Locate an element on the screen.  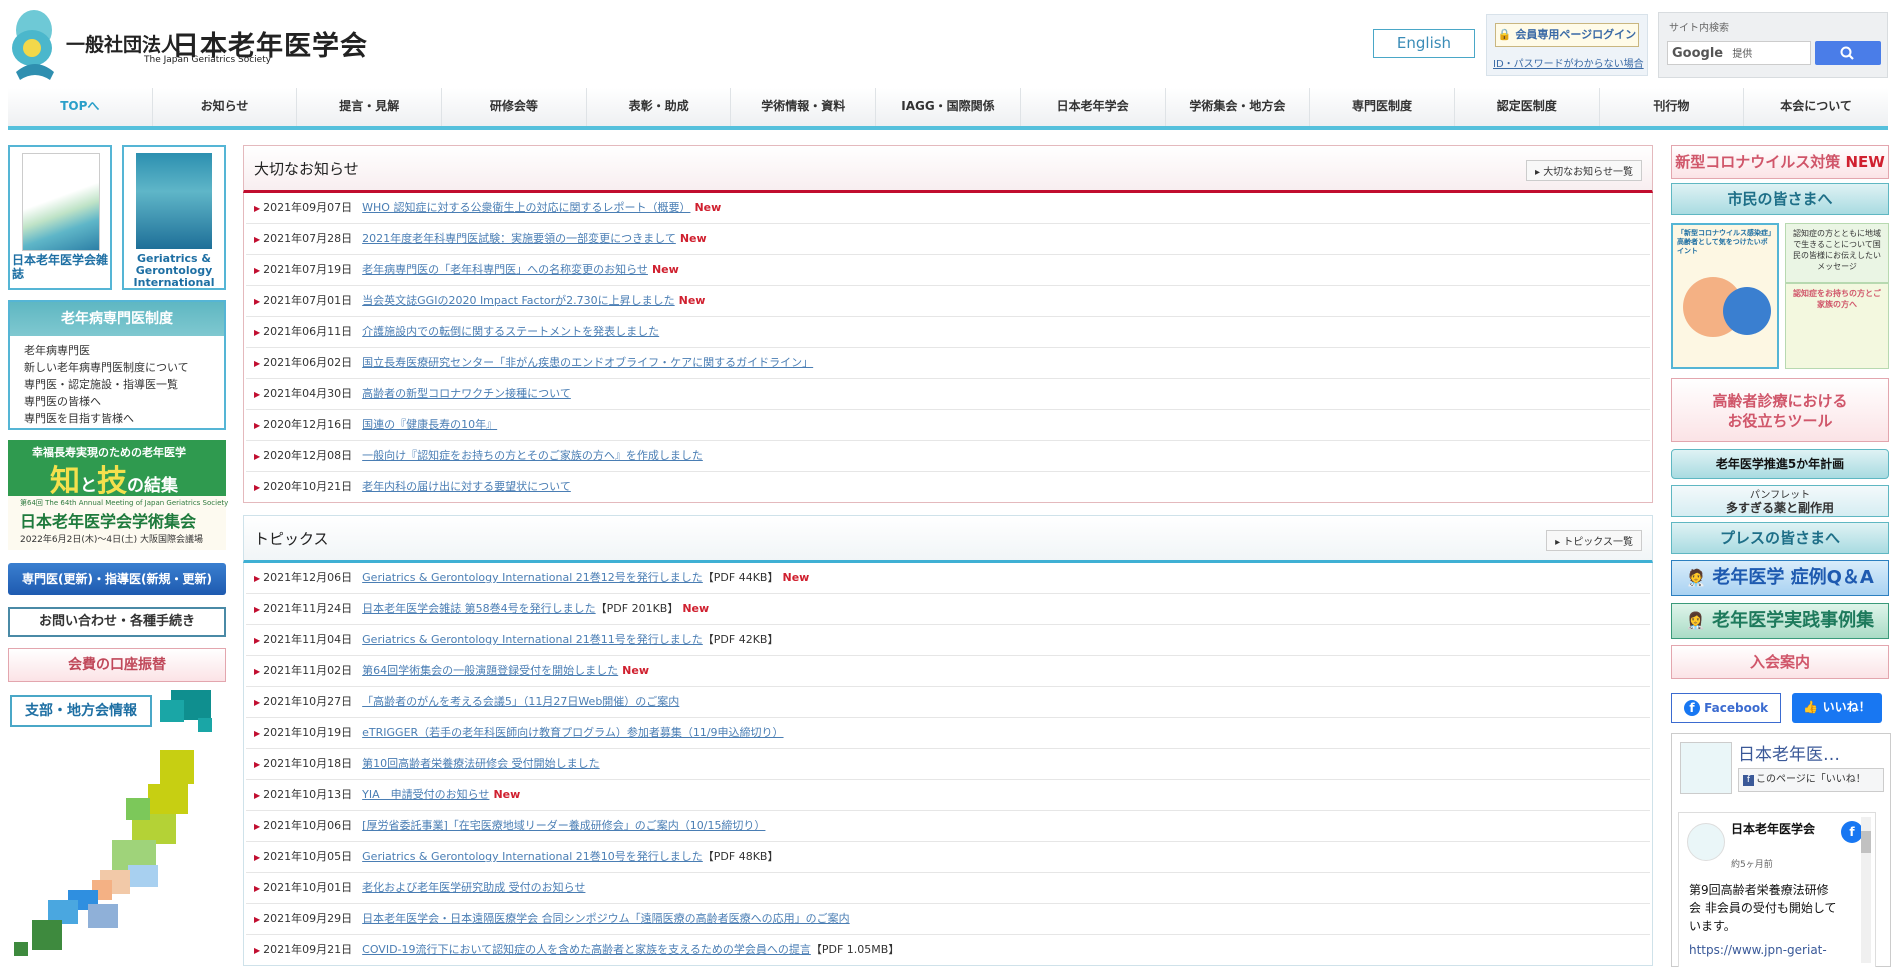
english-button: English is located at coordinates (1424, 43).